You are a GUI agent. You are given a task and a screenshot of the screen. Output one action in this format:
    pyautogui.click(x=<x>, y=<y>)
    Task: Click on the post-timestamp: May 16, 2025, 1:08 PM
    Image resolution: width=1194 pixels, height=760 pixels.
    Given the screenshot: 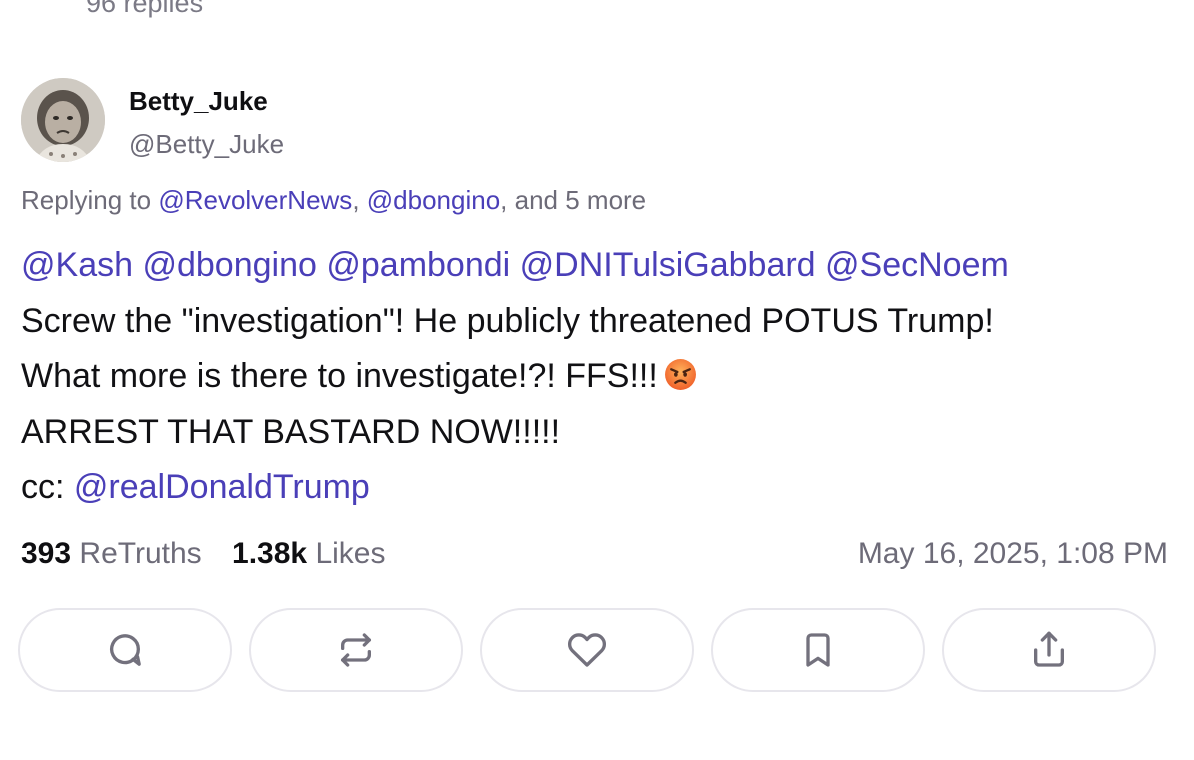 What is the action you would take?
    pyautogui.click(x=1012, y=553)
    